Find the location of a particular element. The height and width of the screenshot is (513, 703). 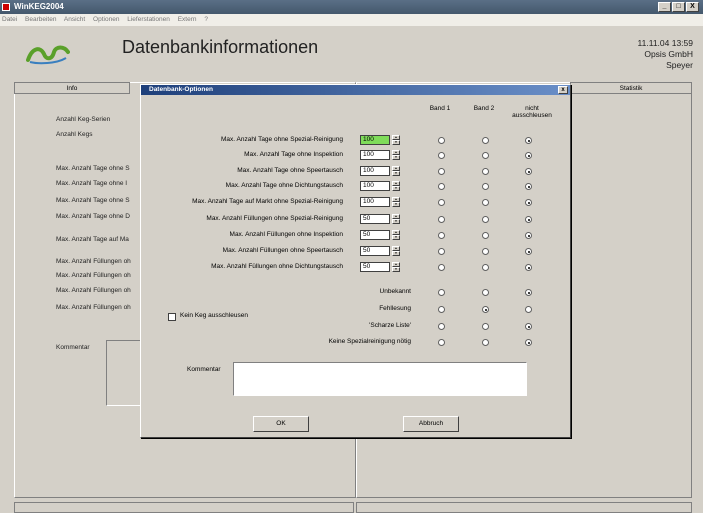

kein-keg-checkbox is located at coordinates (172, 317).